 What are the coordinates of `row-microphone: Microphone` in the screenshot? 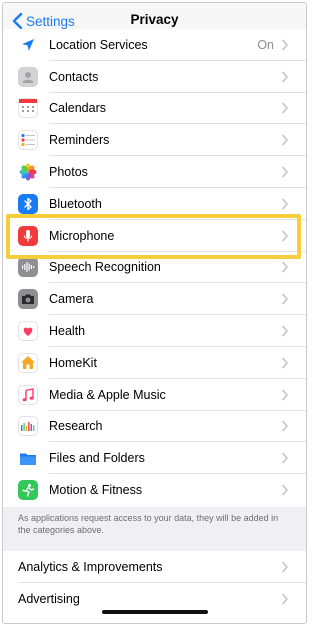 It's located at (154, 235).